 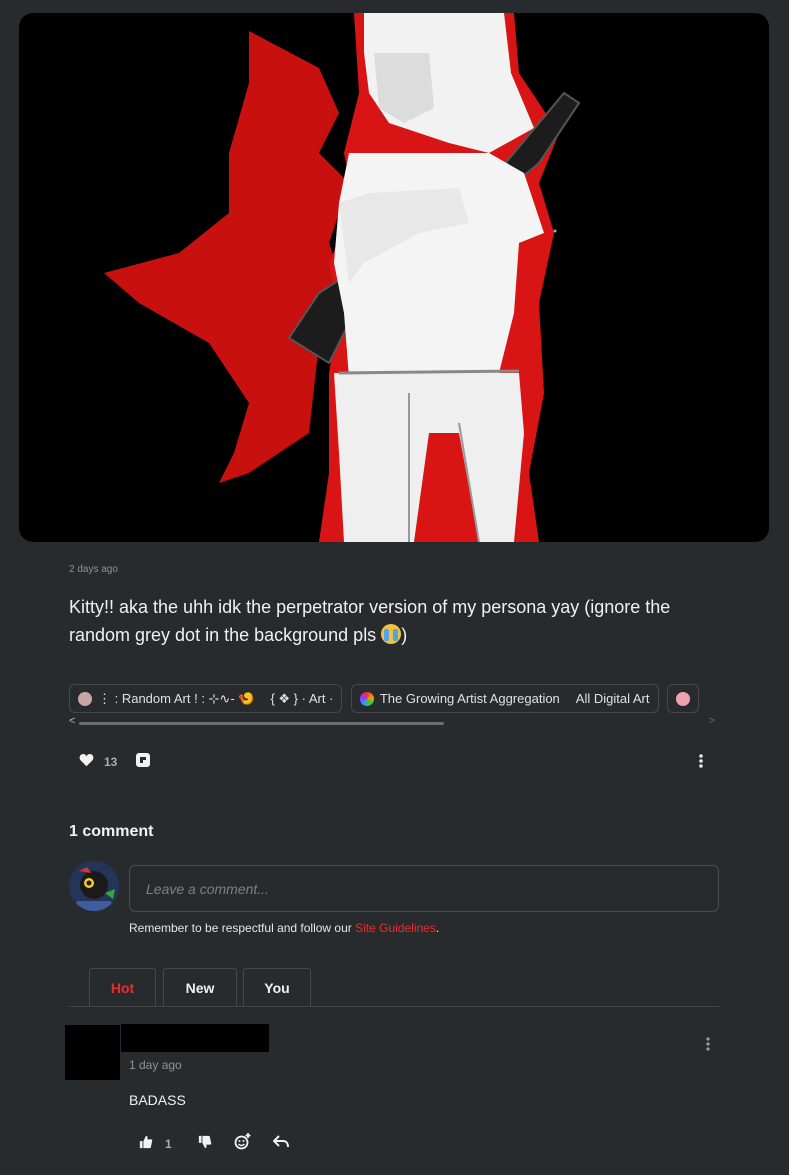 What do you see at coordinates (205, 1144) in the screenshot?
I see `thumbs-down-icon` at bounding box center [205, 1144].